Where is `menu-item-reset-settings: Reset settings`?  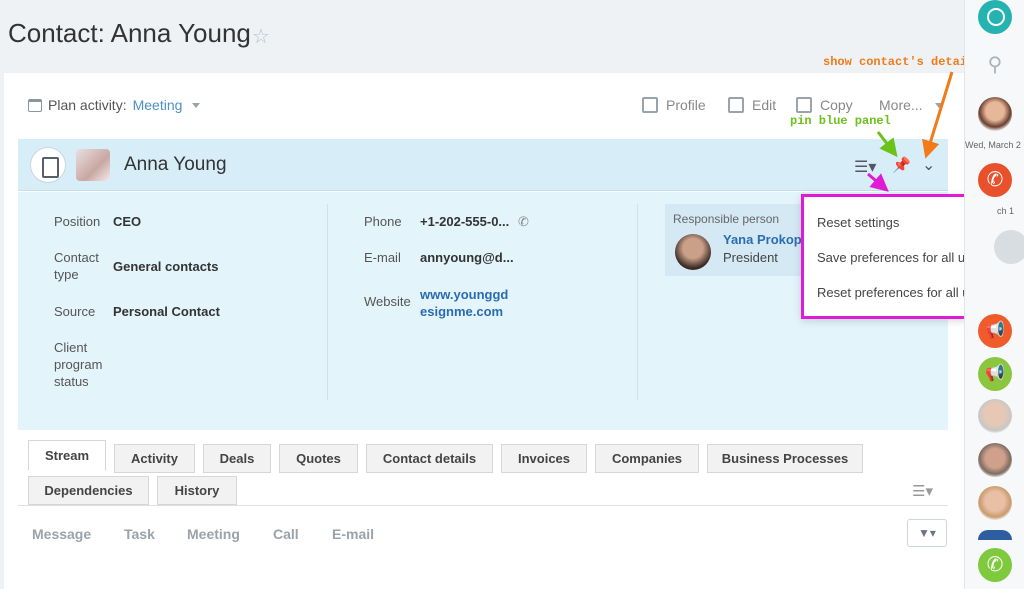
menu-item-reset-settings: Reset settings is located at coordinates (858, 222).